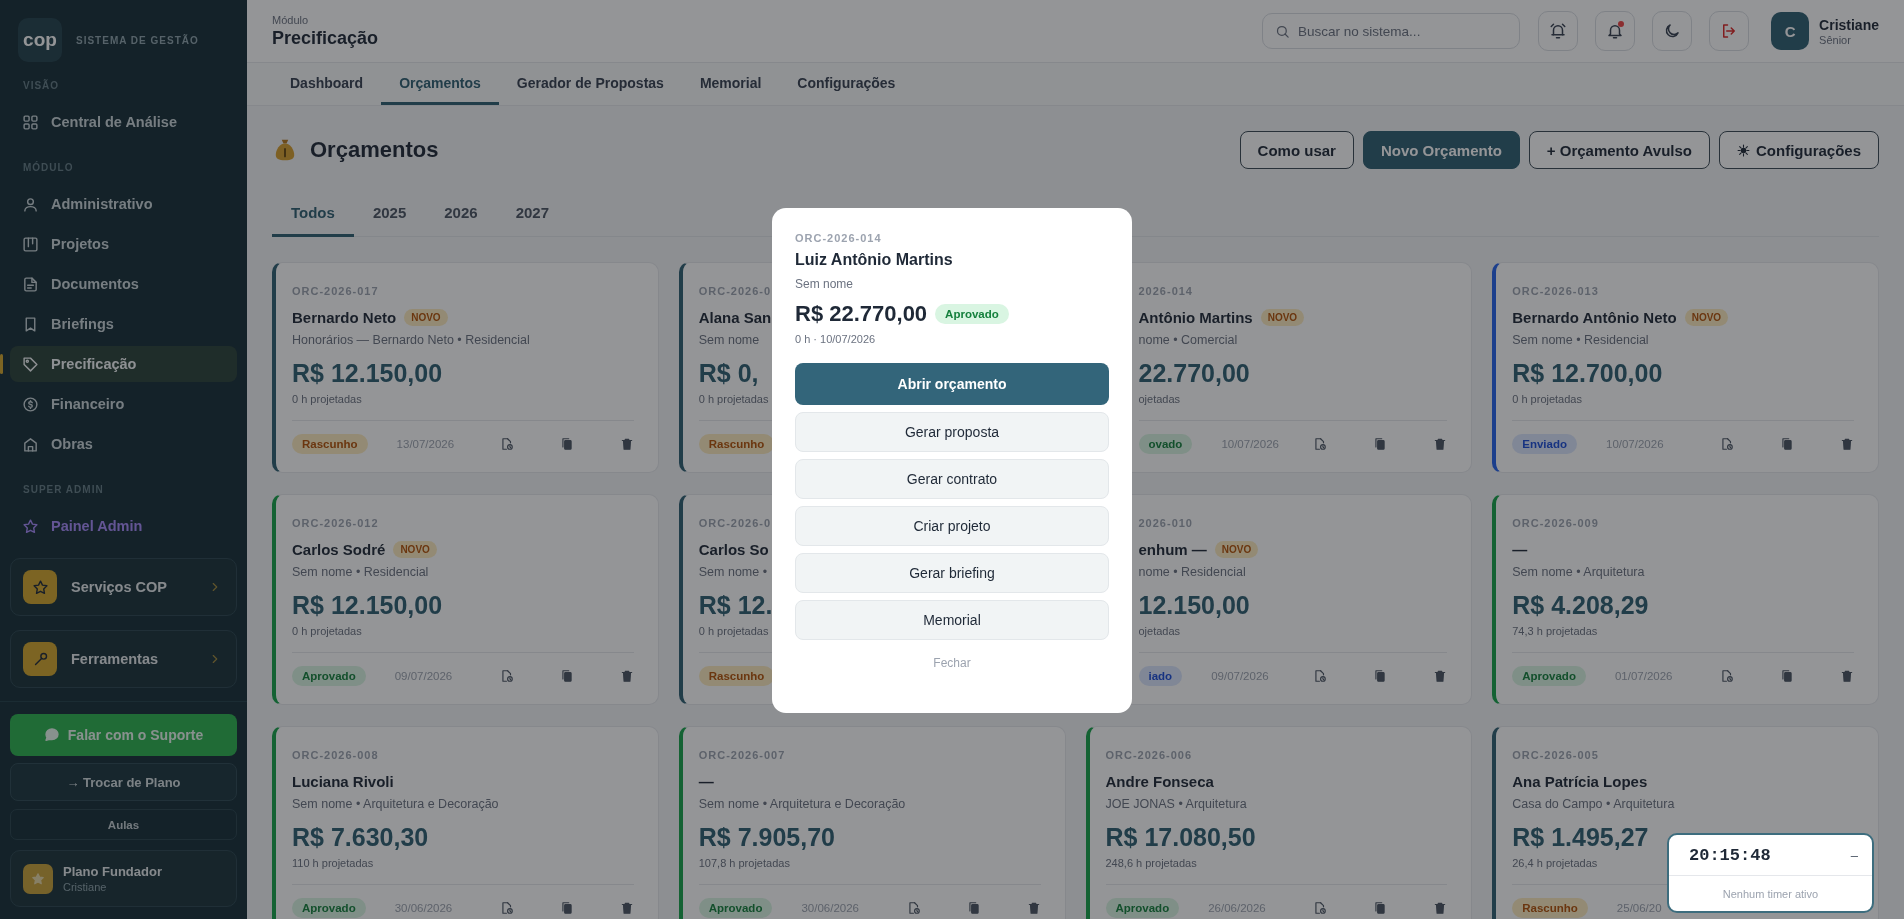  I want to click on budget-value: R$ 12.700,00, so click(1587, 373).